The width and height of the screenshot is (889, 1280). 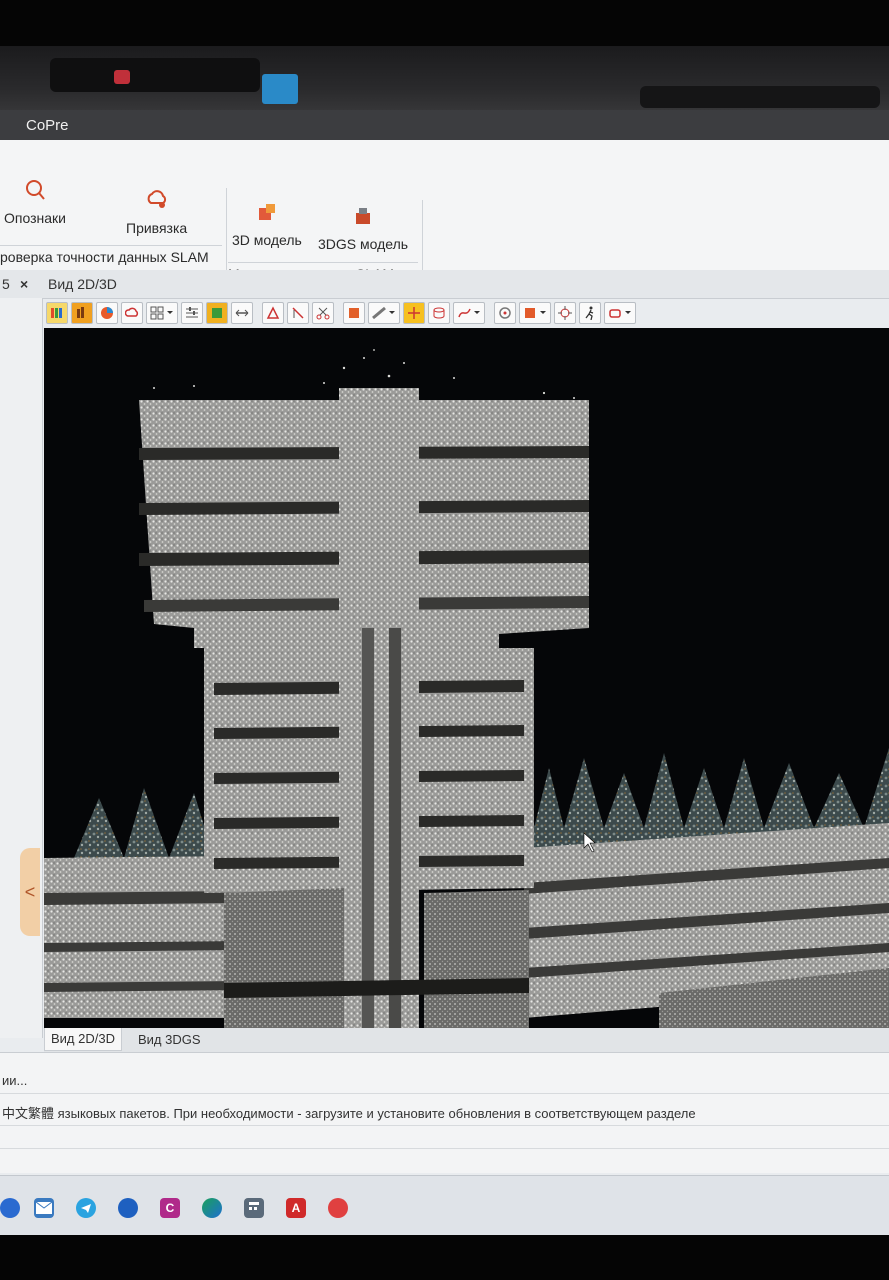 What do you see at coordinates (266, 212) in the screenshot?
I see `model3d-icon` at bounding box center [266, 212].